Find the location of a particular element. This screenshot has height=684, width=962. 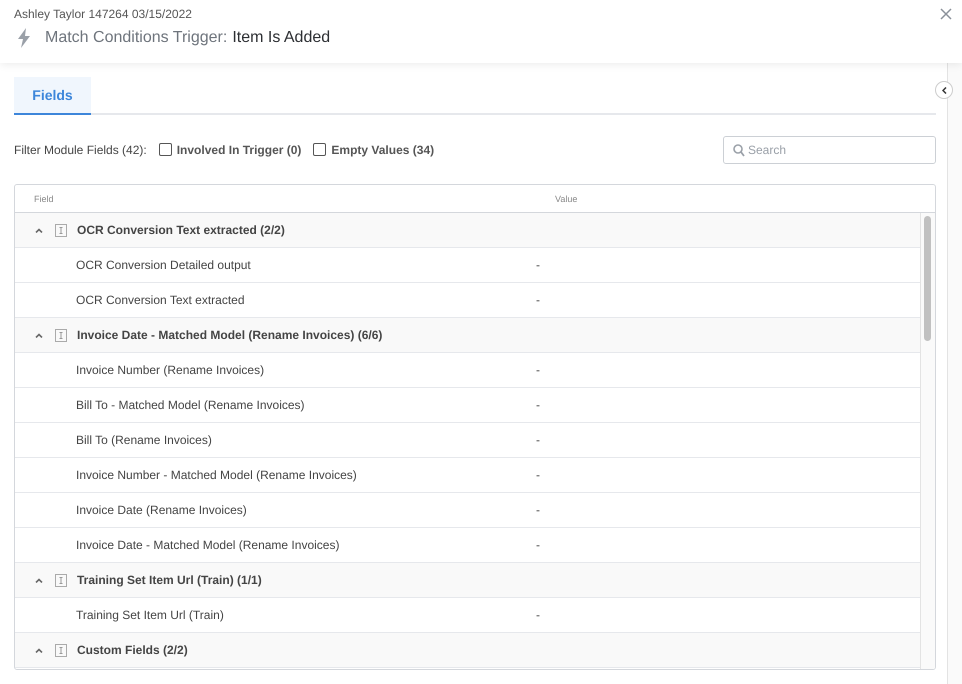

field-name: OCR Conversion Detailed output is located at coordinates (164, 265).